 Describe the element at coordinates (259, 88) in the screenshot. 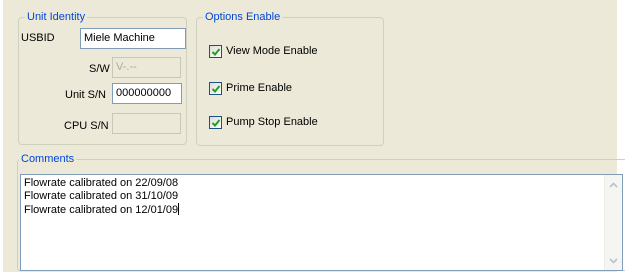

I see `prime-enable-label: Prime Enable` at that location.